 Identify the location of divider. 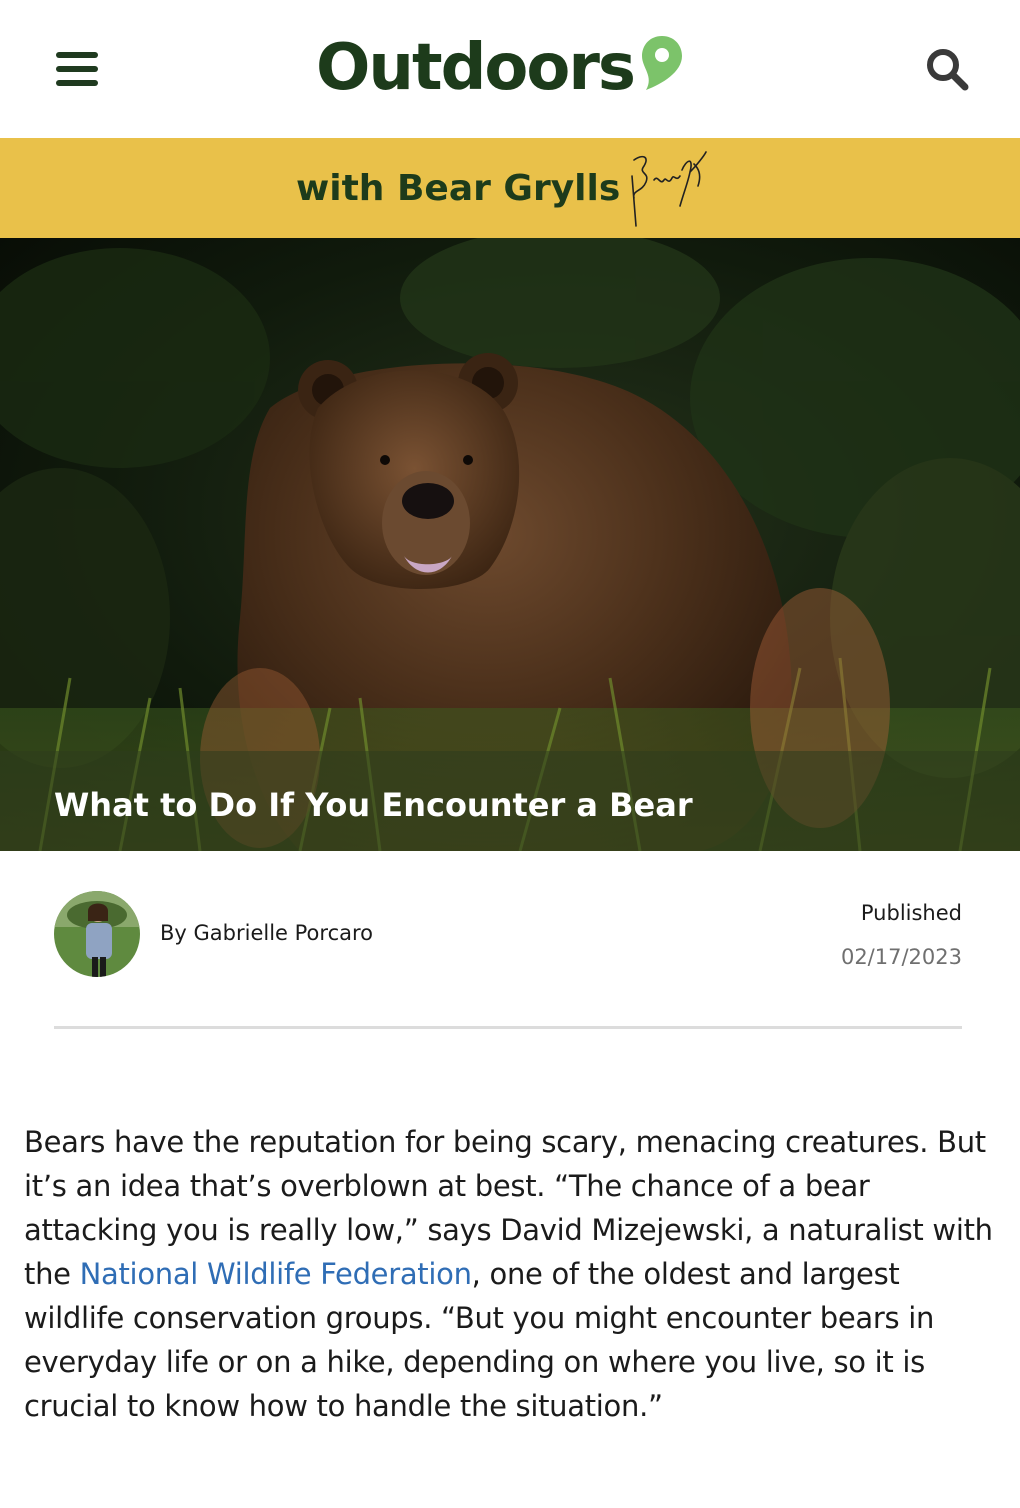
(508, 1027).